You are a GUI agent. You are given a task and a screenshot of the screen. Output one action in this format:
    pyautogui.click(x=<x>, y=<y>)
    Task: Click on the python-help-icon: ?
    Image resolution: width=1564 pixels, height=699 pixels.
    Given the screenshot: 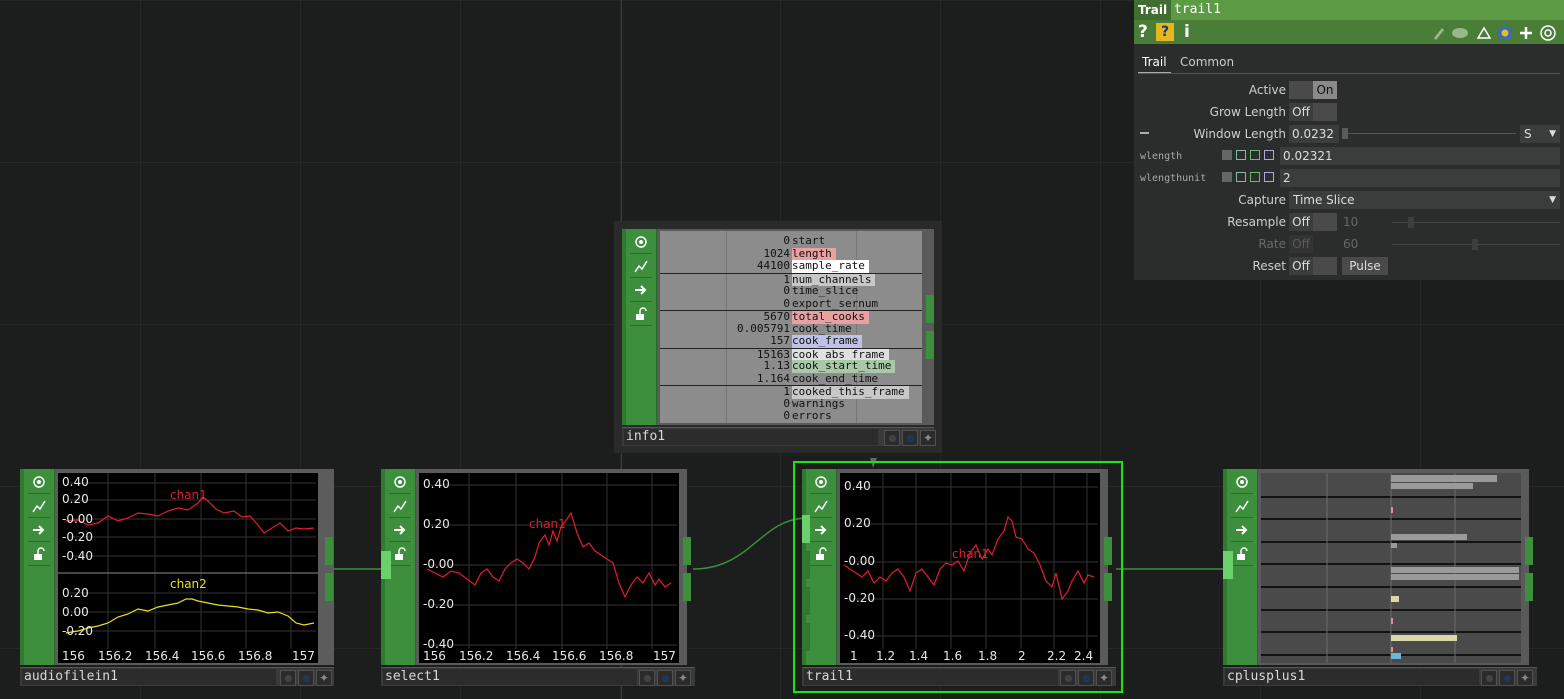 What is the action you would take?
    pyautogui.click(x=1165, y=32)
    